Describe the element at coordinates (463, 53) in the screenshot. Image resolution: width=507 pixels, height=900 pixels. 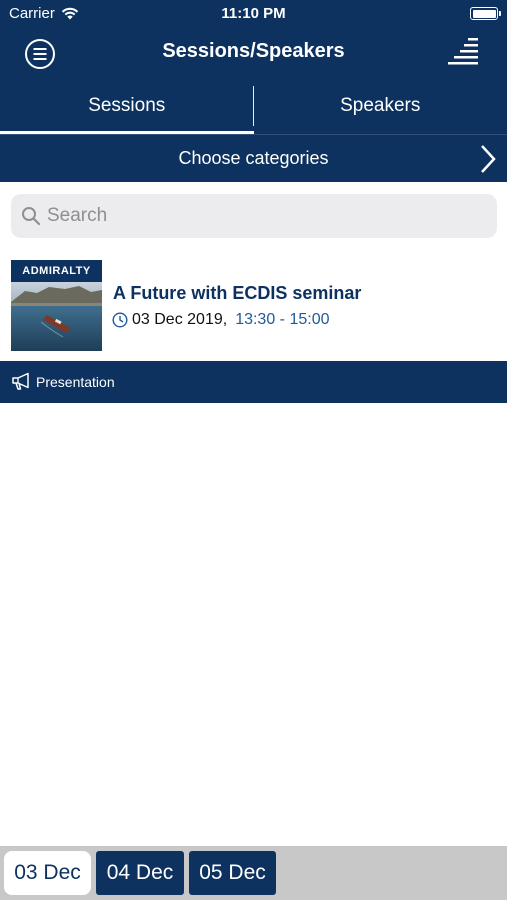
I see `sort-filter-icon` at that location.